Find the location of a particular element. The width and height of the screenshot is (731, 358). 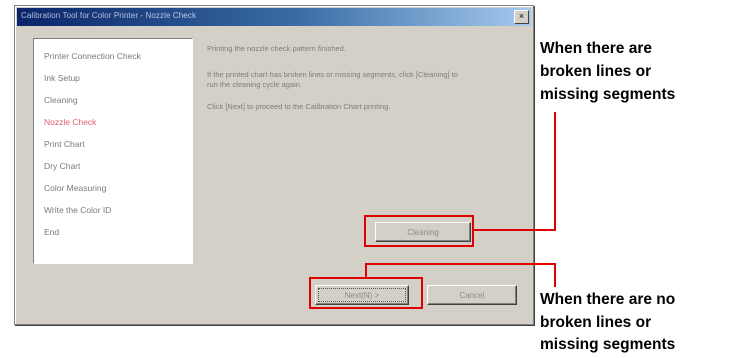

annotation-no-broken-line1: When there are no is located at coordinates (608, 299).